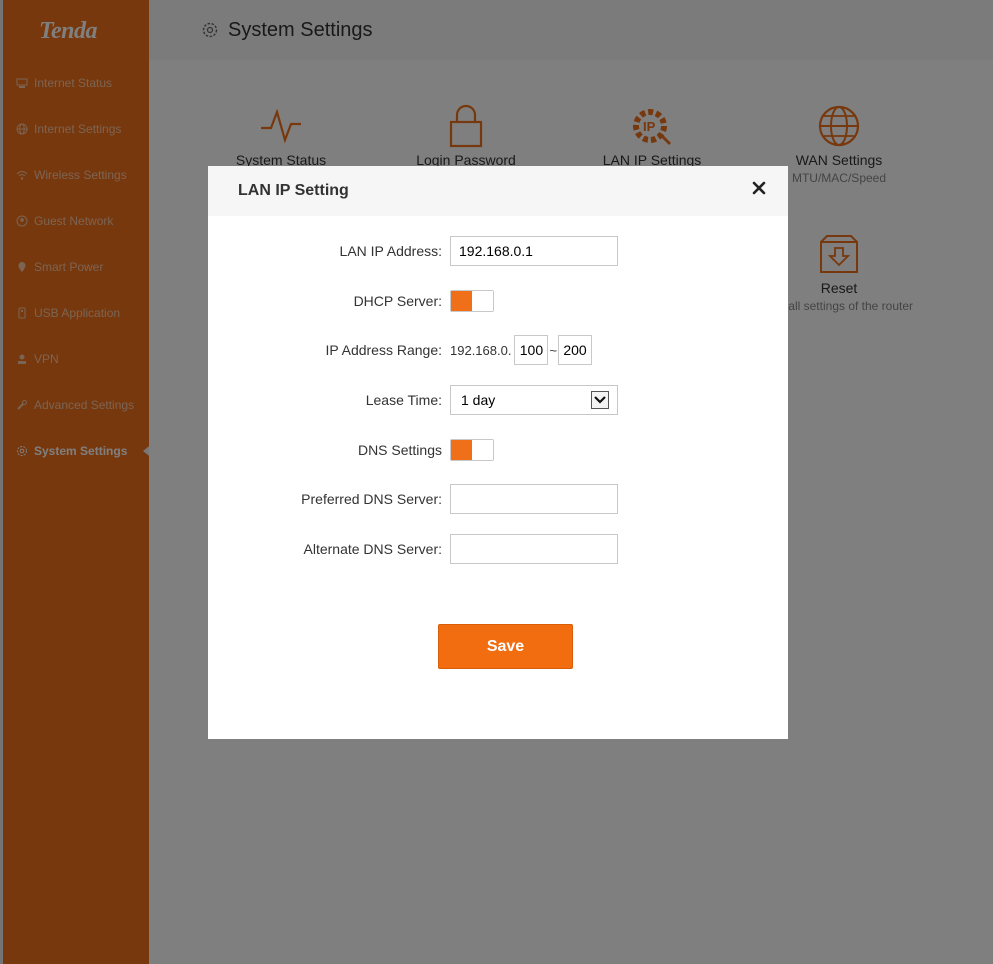  I want to click on dns-settings-label: DNS Settings, so click(399, 450).